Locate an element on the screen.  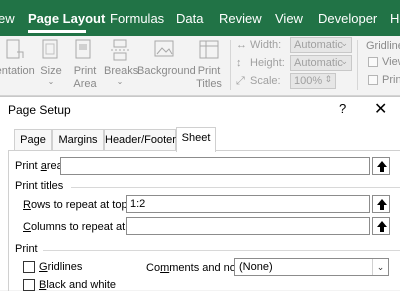
height-icon: ↕ is located at coordinates (239, 63).